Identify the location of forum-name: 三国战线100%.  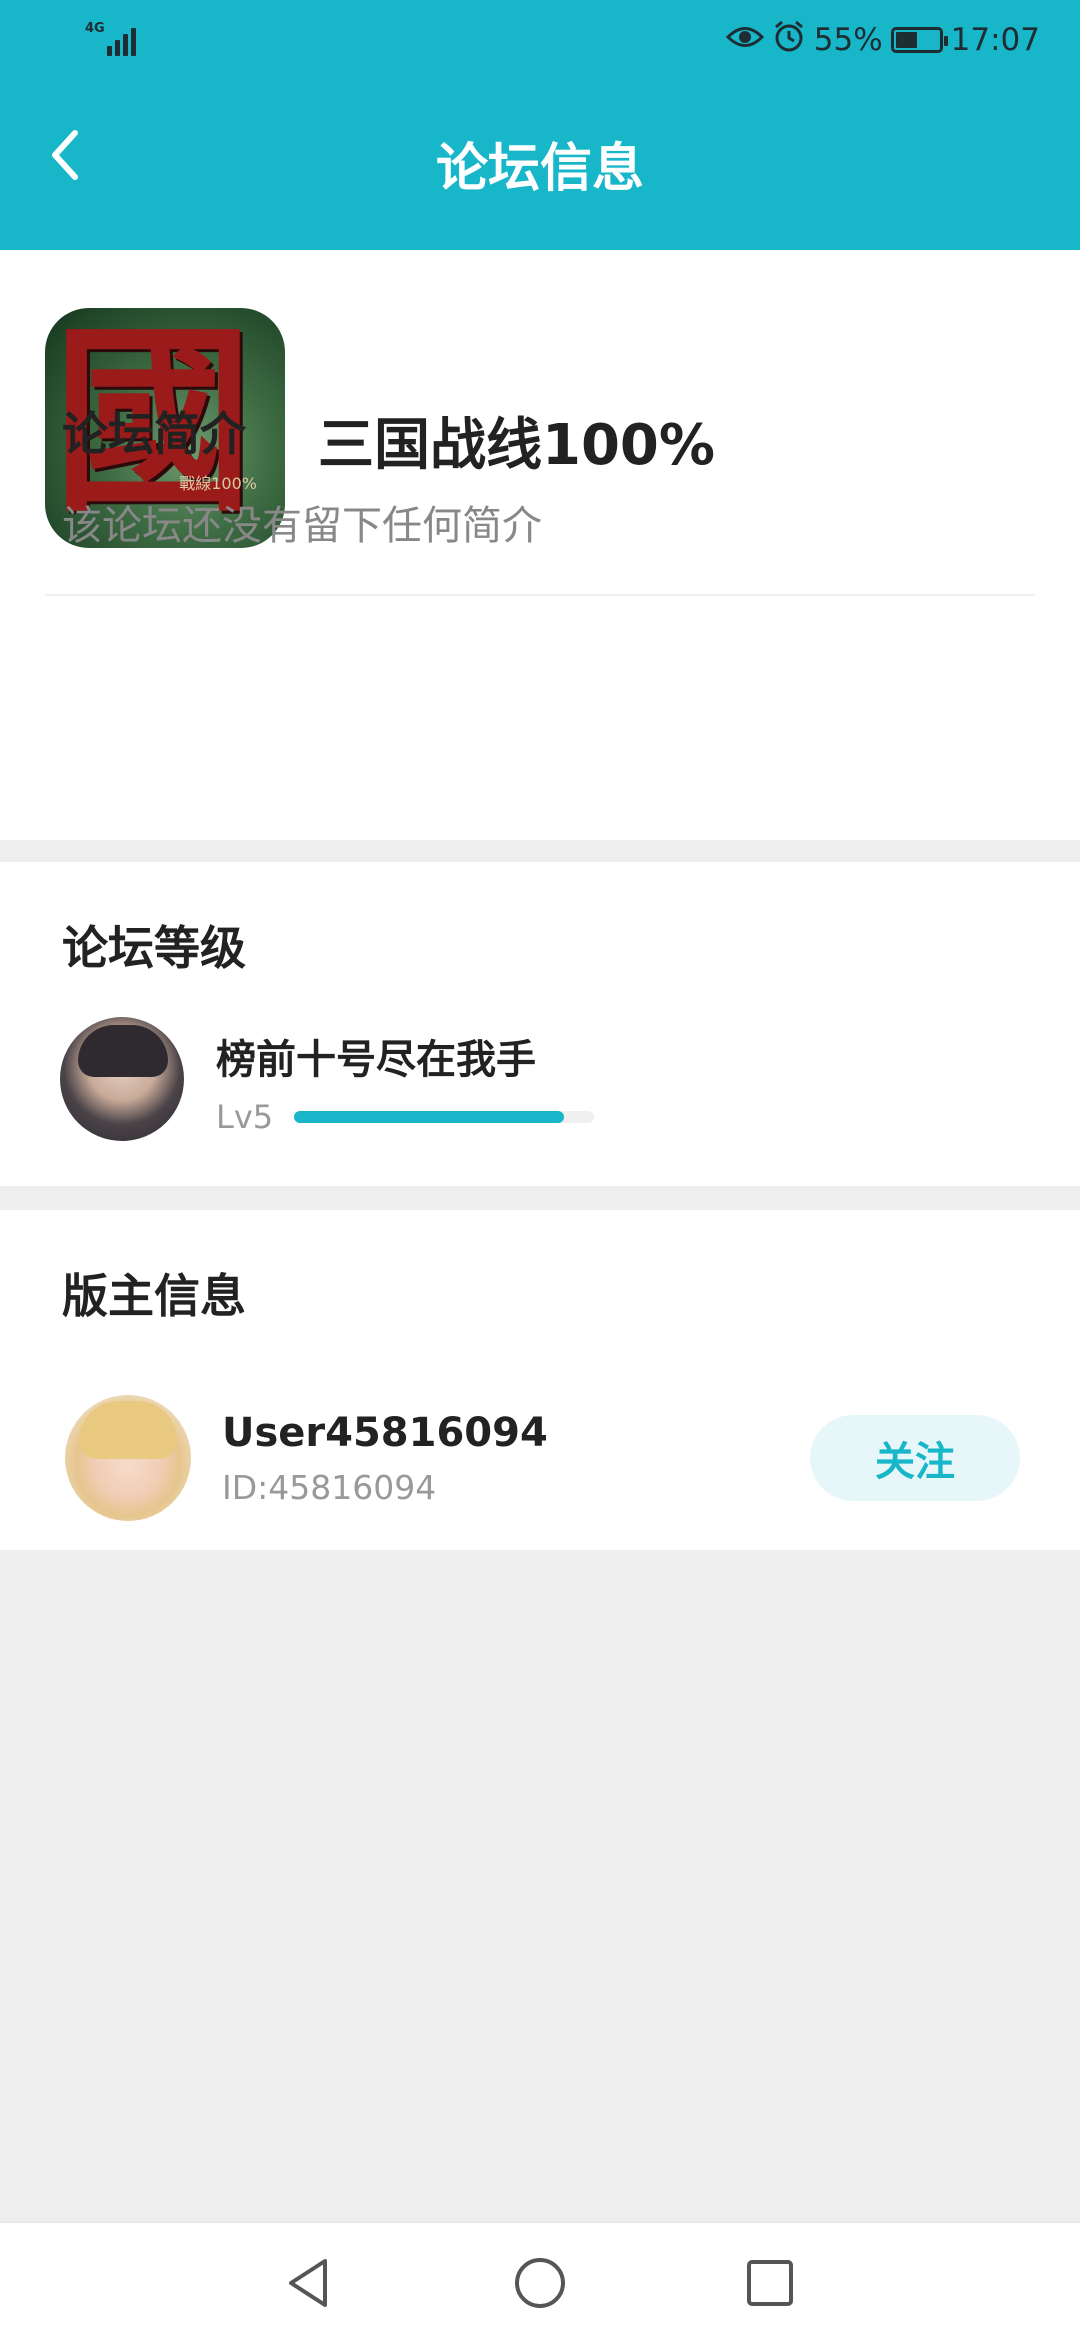
(517, 445).